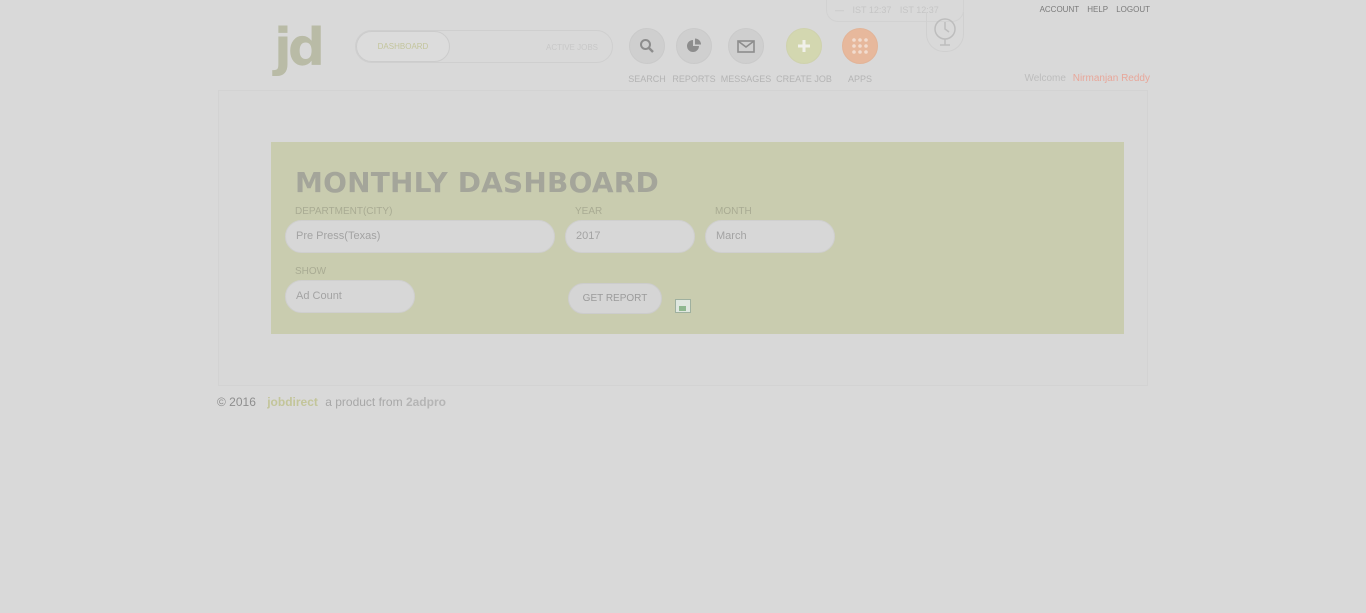  What do you see at coordinates (804, 79) in the screenshot?
I see `create-job-label: CREATE JOB` at bounding box center [804, 79].